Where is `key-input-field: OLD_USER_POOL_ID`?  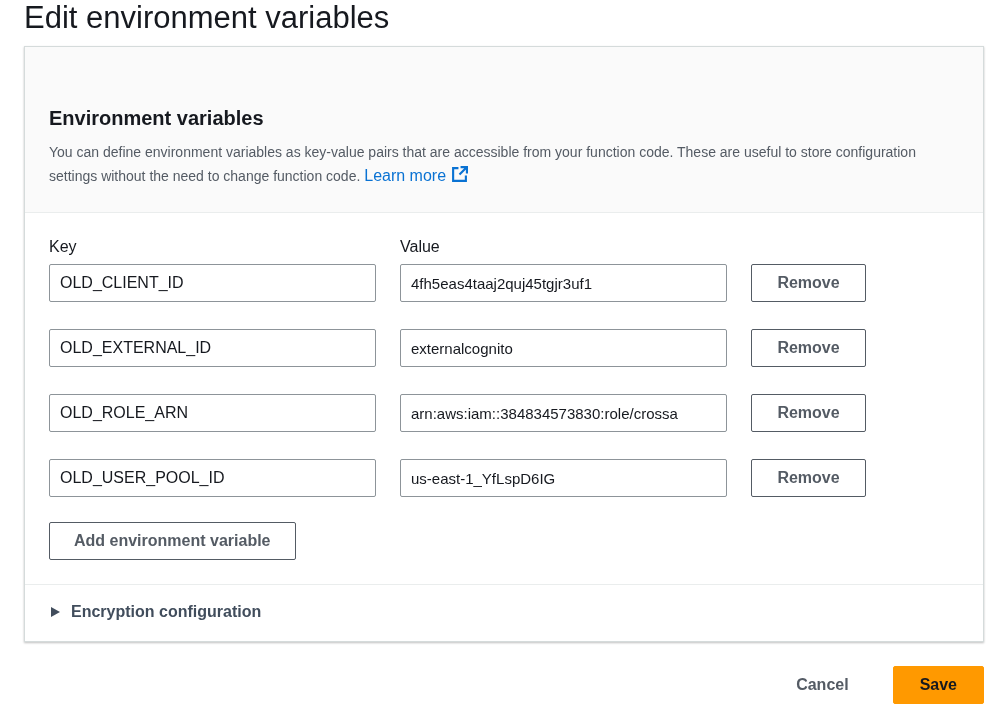 key-input-field: OLD_USER_POOL_ID is located at coordinates (212, 478).